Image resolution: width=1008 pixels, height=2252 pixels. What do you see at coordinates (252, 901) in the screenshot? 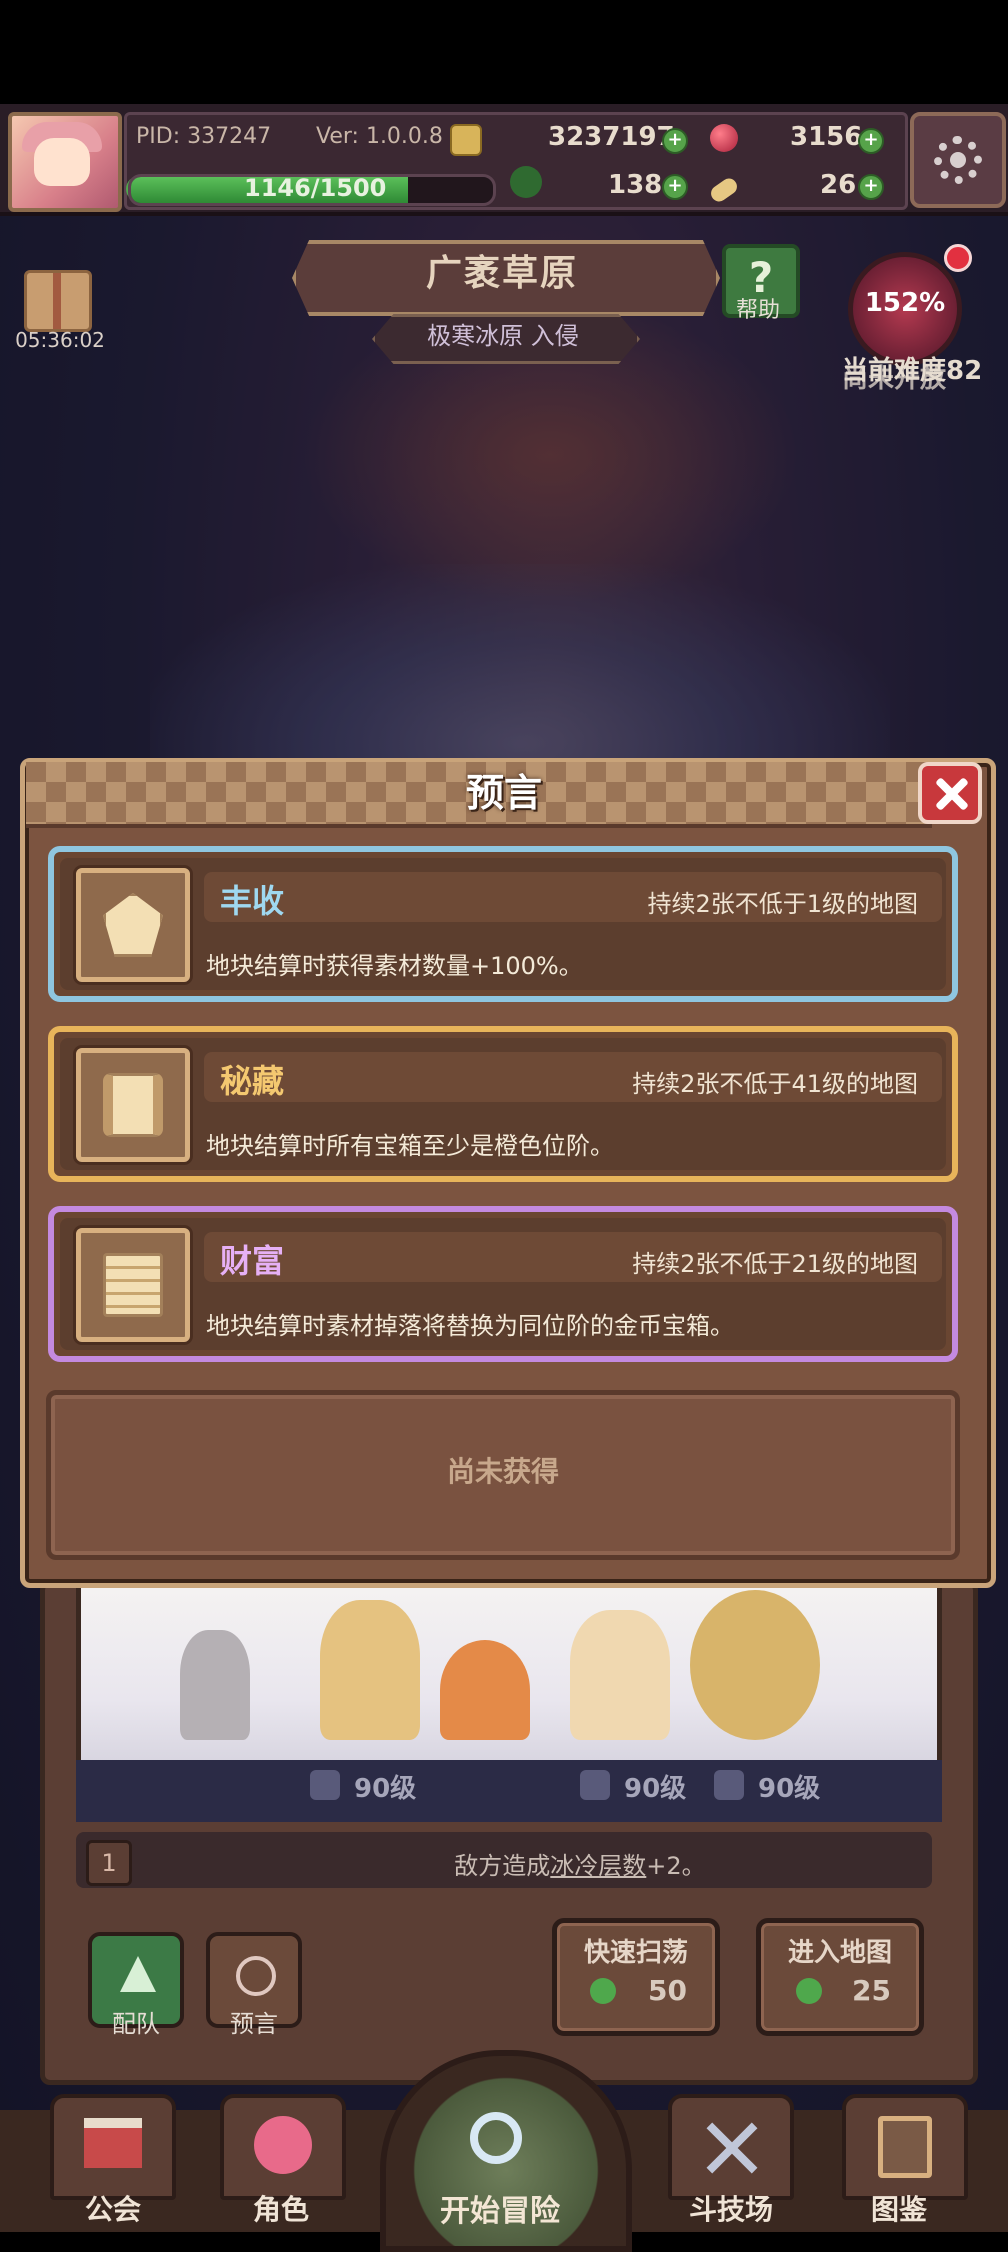
I see `card-name: 丰收` at bounding box center [252, 901].